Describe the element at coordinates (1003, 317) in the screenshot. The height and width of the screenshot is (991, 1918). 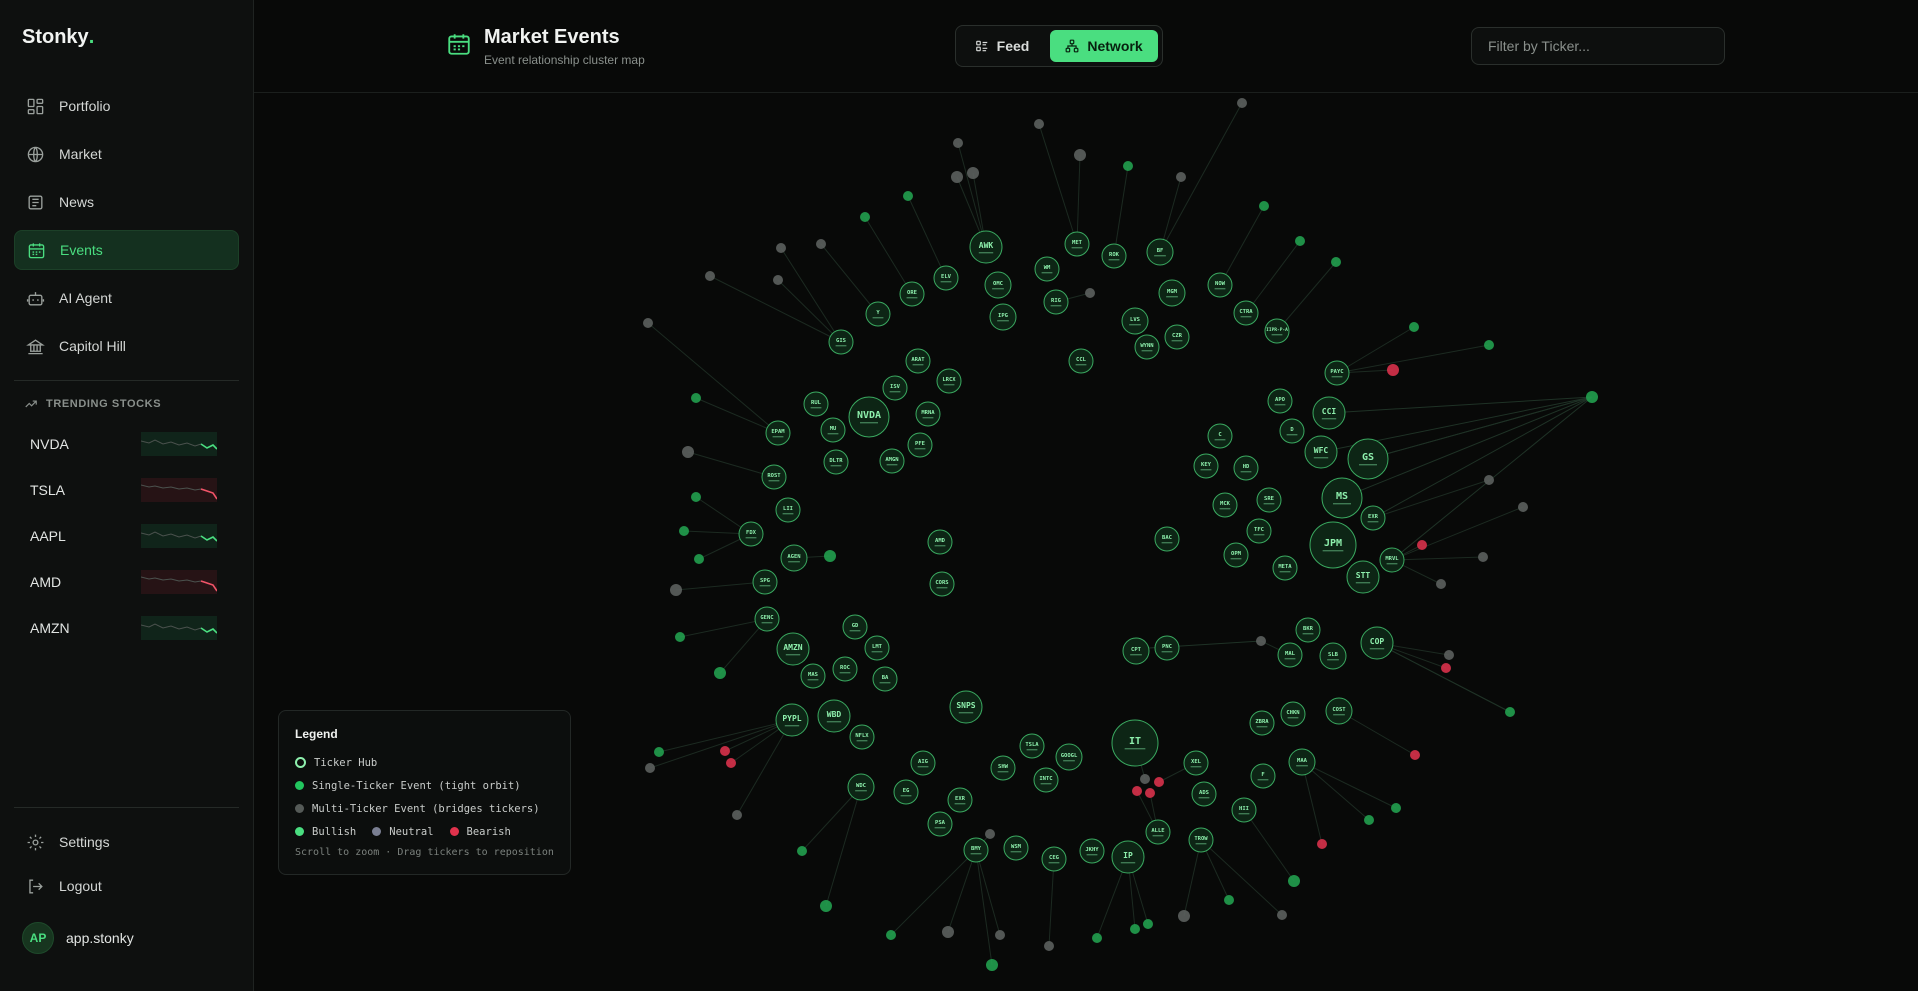
I see `ticker-hub: IPG` at that location.